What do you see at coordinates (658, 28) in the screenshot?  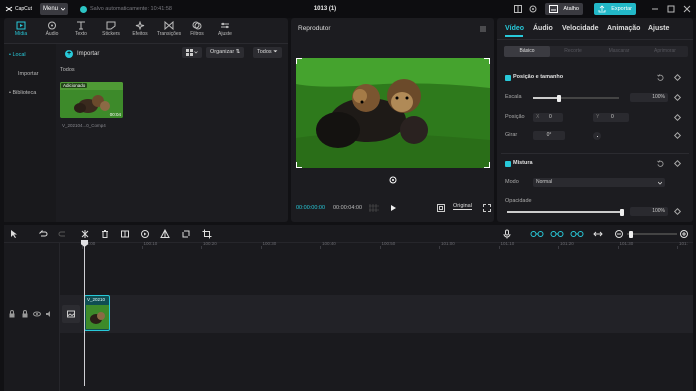 I see `tab-props-adjust: Ajuste` at bounding box center [658, 28].